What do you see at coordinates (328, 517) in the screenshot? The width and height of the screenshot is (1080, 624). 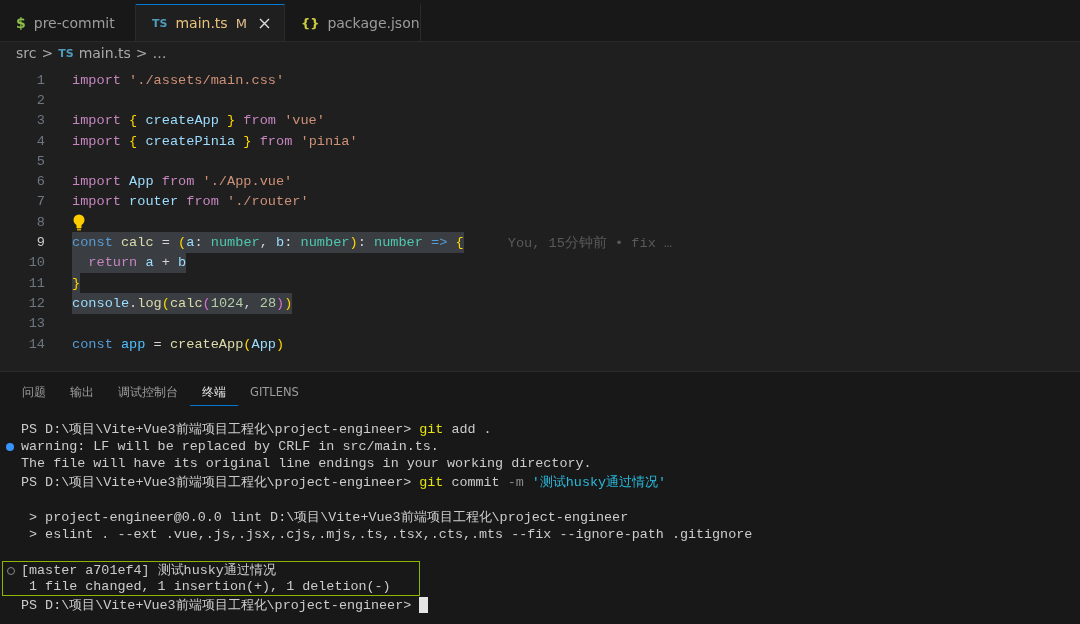 I see `terminal-line: > project-engineer@0.0.0 lint D:\项目\Vite+Vue3前端项目工程化\project-engineer` at bounding box center [328, 517].